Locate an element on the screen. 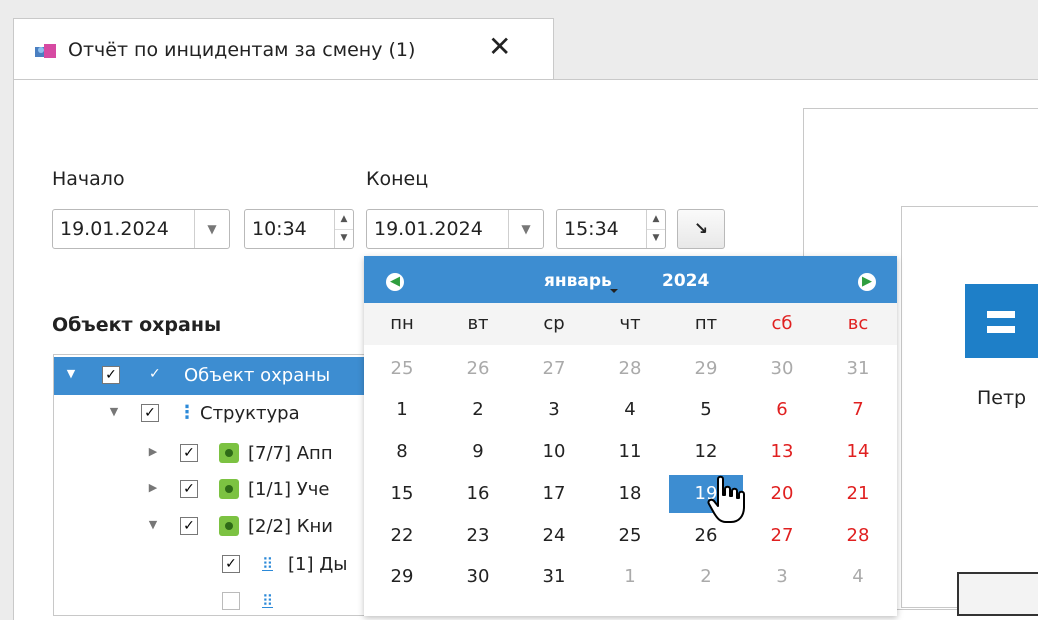 The height and width of the screenshot is (620, 1038). weekday-label: вт is located at coordinates (478, 323).